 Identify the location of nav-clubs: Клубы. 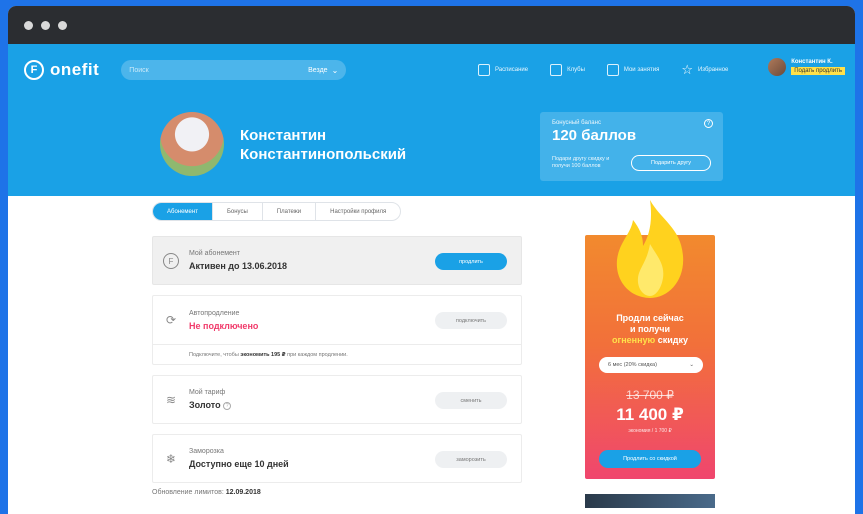
(567, 70).